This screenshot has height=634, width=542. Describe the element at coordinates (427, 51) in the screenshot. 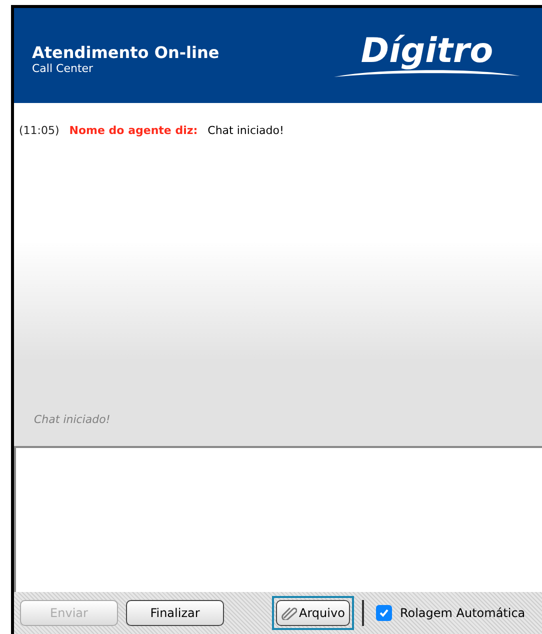

I see `logo: Dígitro` at that location.